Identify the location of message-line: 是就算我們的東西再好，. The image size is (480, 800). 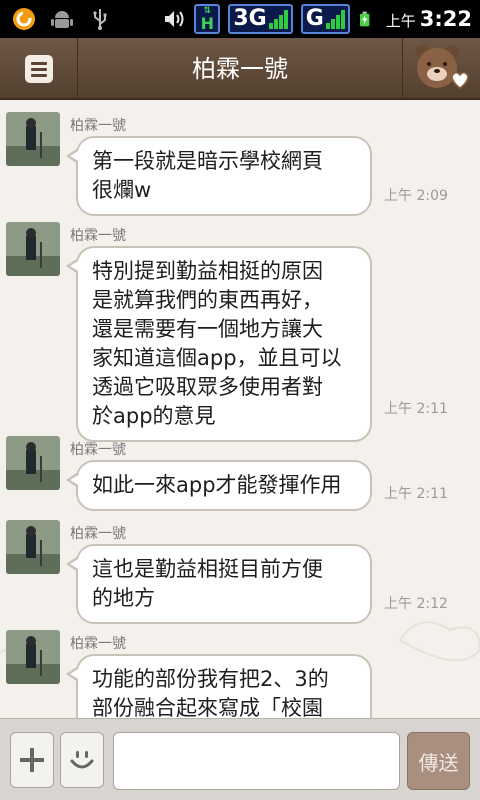
(207, 300).